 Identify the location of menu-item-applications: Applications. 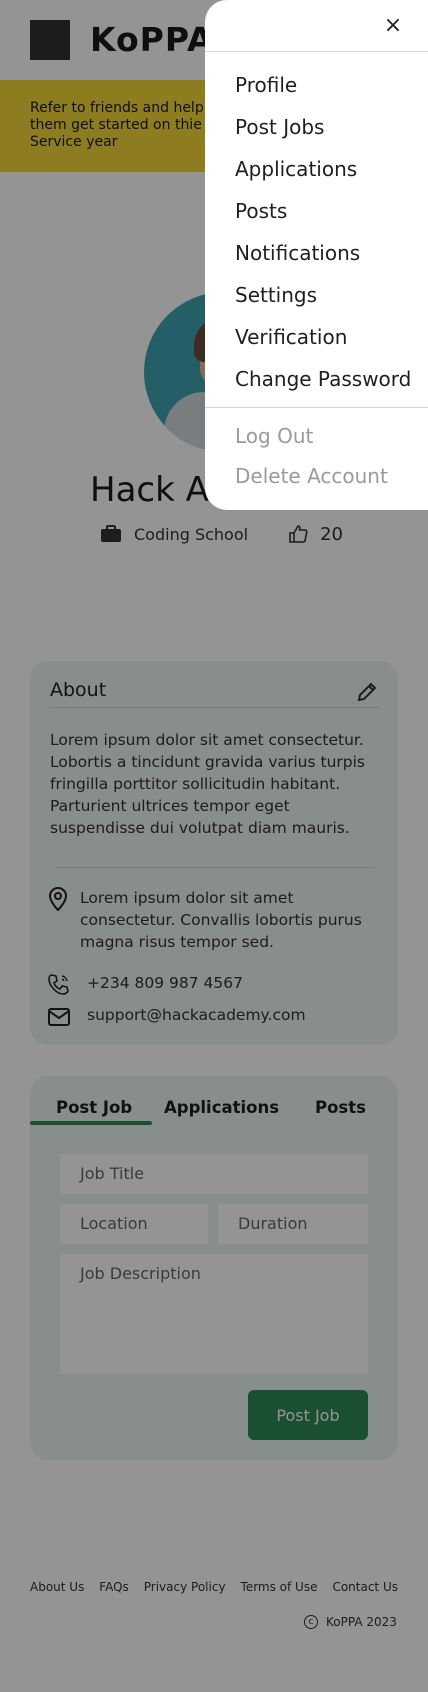
(296, 169).